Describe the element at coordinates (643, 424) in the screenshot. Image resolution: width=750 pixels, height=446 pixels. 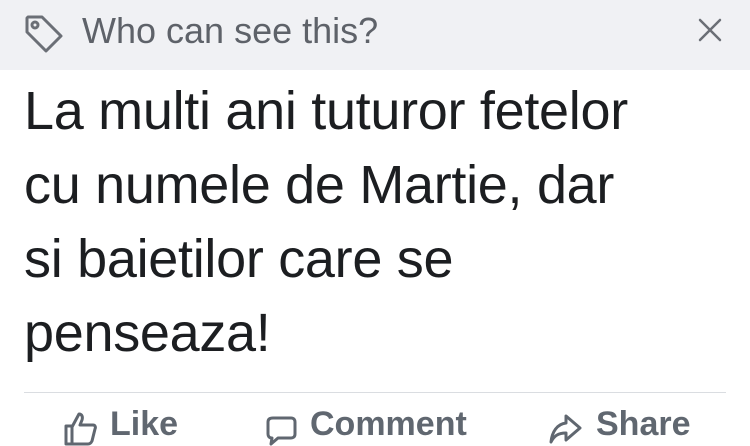
I see `share-label: Share` at that location.